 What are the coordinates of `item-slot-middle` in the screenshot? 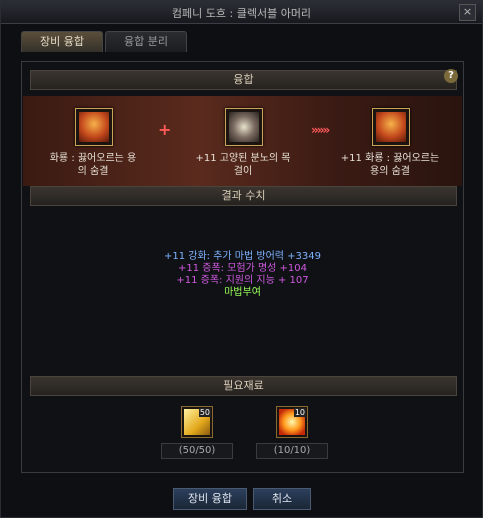 It's located at (244, 127).